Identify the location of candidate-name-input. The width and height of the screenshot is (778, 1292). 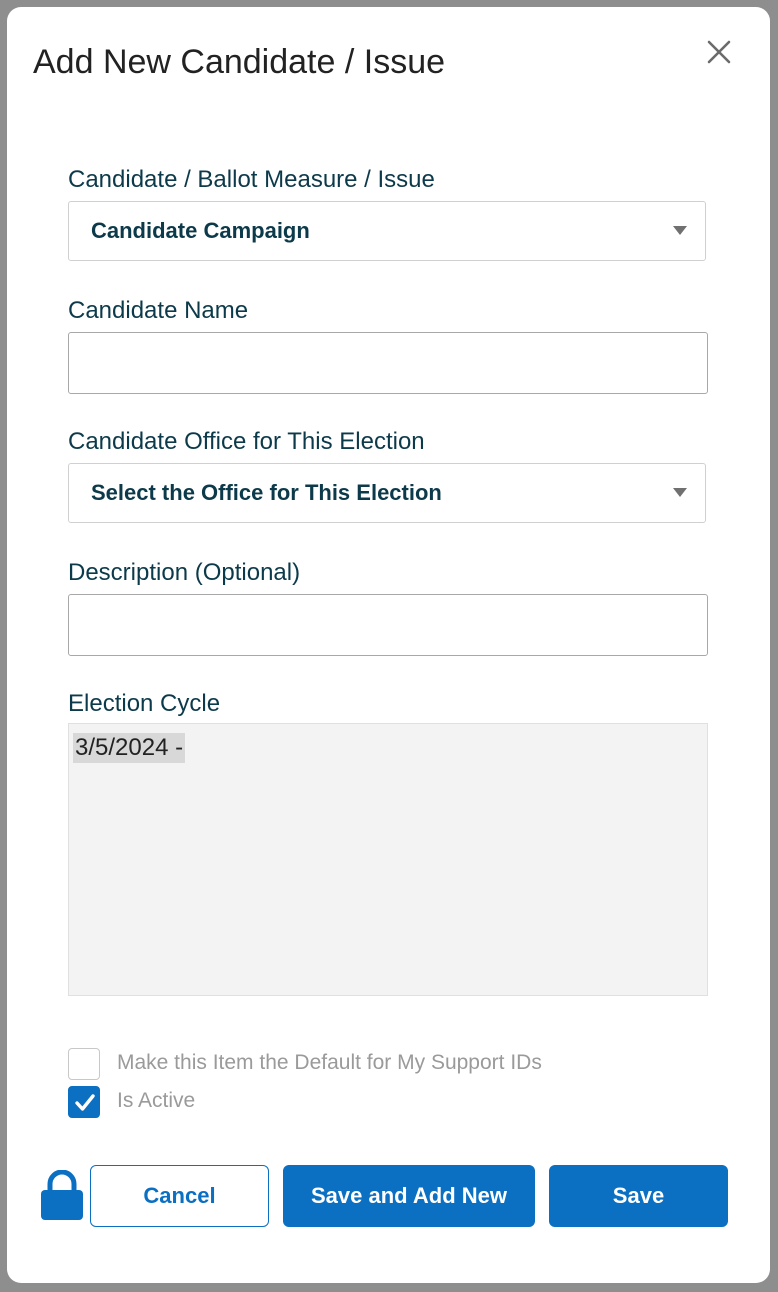
(388, 363).